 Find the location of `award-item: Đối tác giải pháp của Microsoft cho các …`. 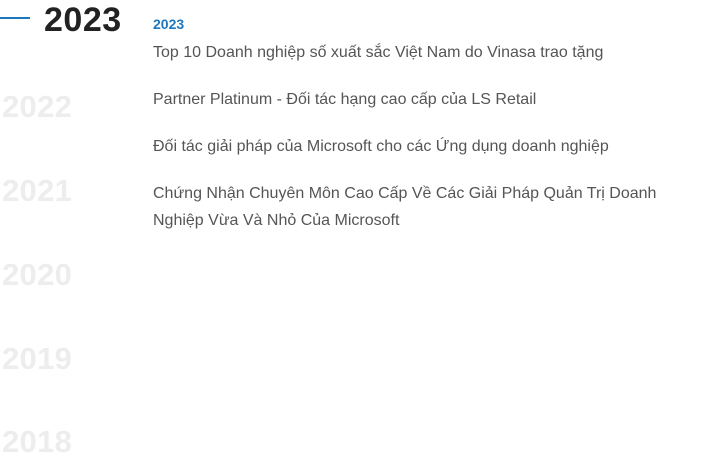

award-item: Đối tác giải pháp của Microsoft cho các … is located at coordinates (381, 146).